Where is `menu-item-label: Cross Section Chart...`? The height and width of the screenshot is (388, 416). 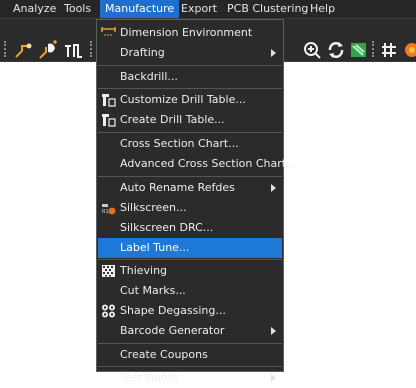
menu-item-label: Cross Section Chart... is located at coordinates (179, 143).